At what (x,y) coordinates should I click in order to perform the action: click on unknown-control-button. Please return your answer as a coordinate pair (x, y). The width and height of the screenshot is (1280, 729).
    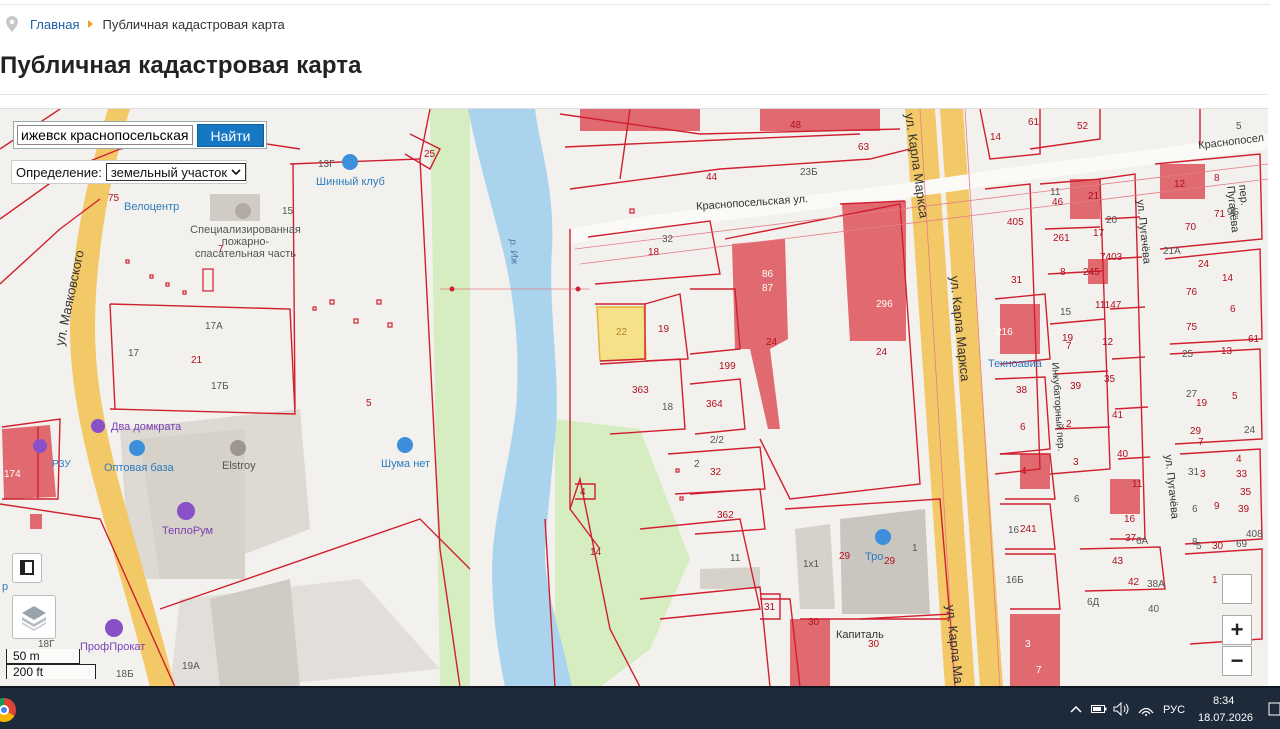
    Looking at the image, I should click on (1237, 589).